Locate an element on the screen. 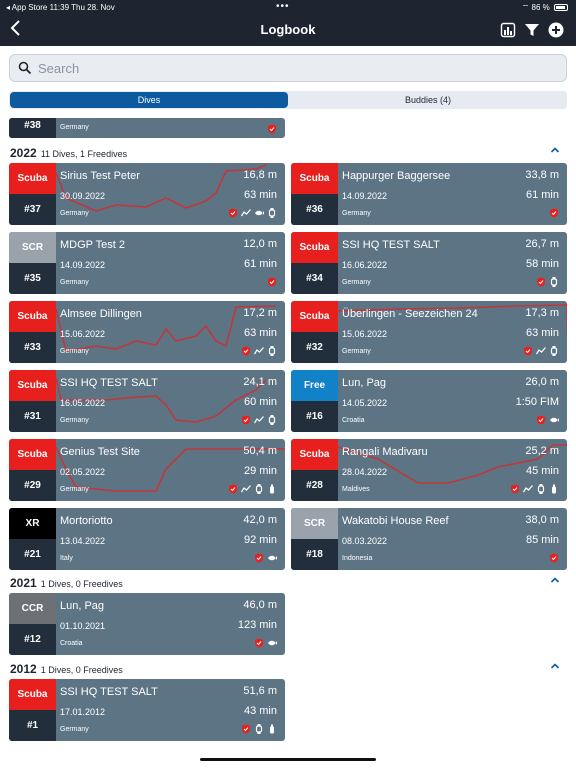 Image resolution: width=576 pixels, height=768 pixels. dive-type-badge: SCR is located at coordinates (314, 523).